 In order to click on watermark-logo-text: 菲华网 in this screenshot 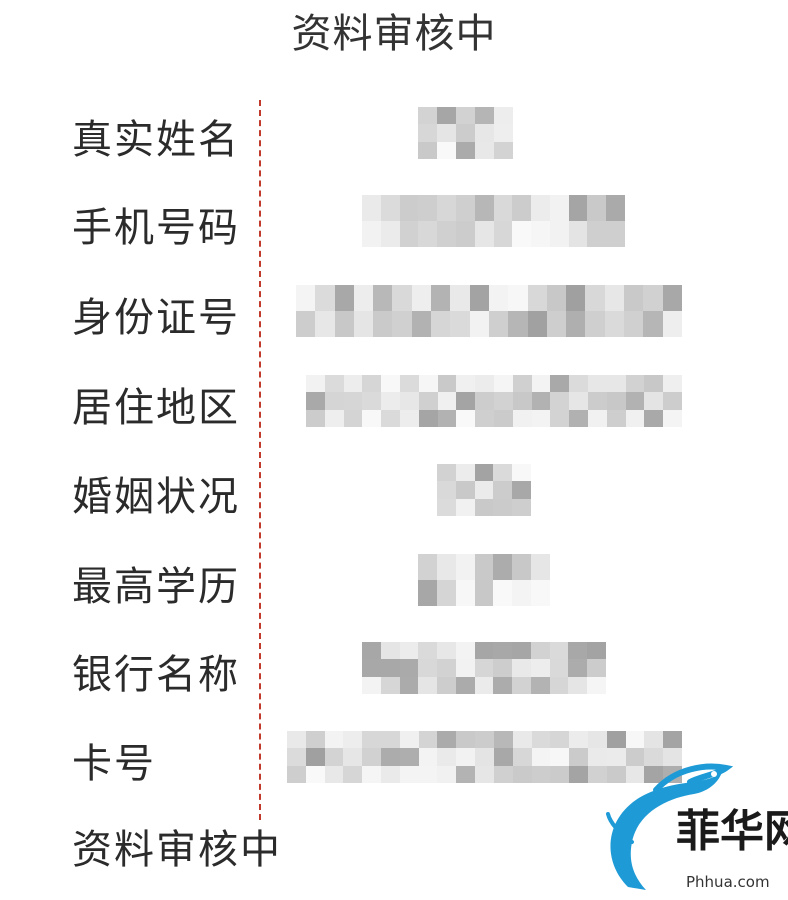, I will do `click(732, 831)`.